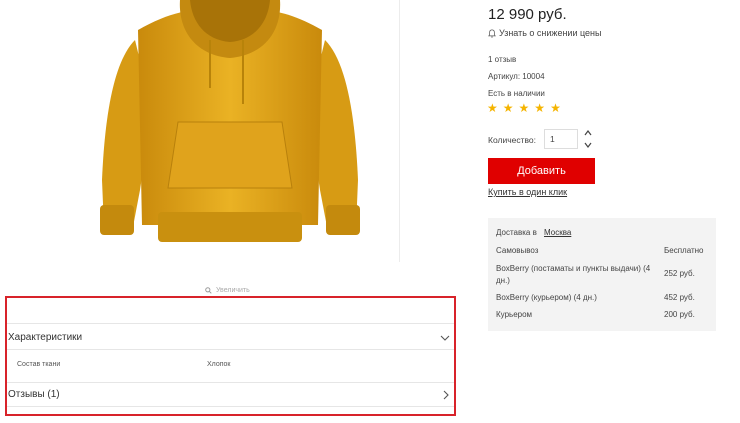 The width and height of the screenshot is (740, 423). What do you see at coordinates (516, 232) in the screenshot?
I see `delivery-title: Доставка в` at bounding box center [516, 232].